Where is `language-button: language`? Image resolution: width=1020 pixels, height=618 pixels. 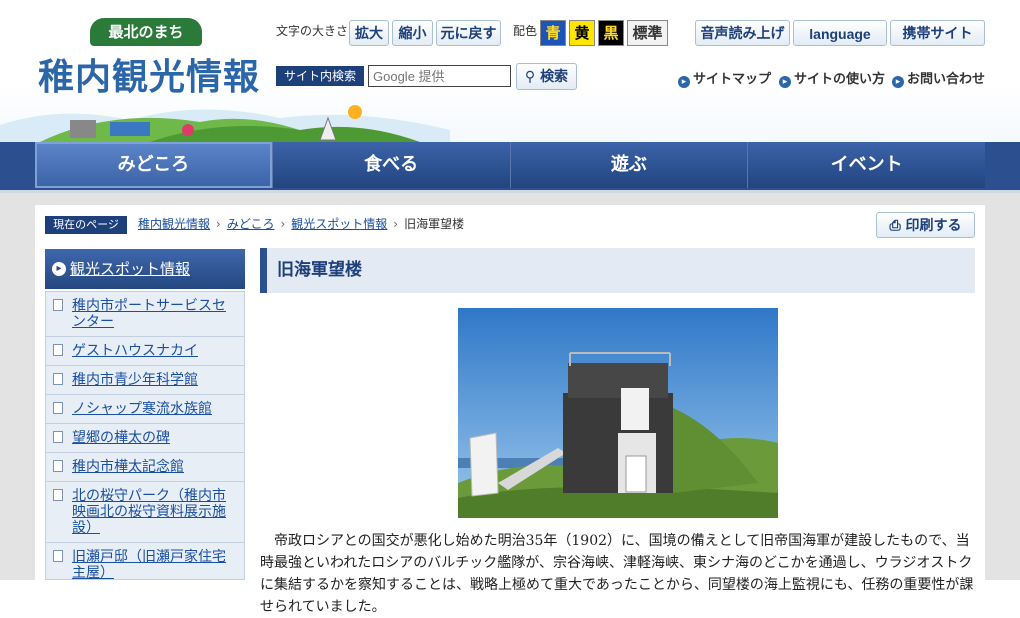
language-button: language is located at coordinates (840, 33).